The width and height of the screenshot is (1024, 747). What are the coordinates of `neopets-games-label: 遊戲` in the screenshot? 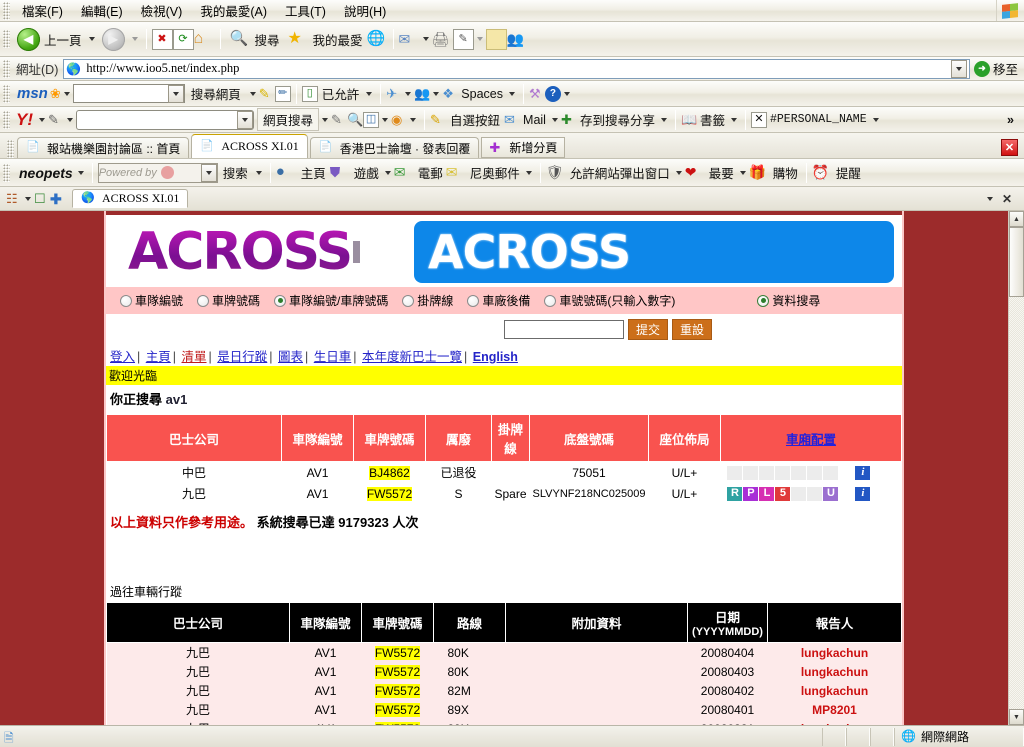 It's located at (366, 172).